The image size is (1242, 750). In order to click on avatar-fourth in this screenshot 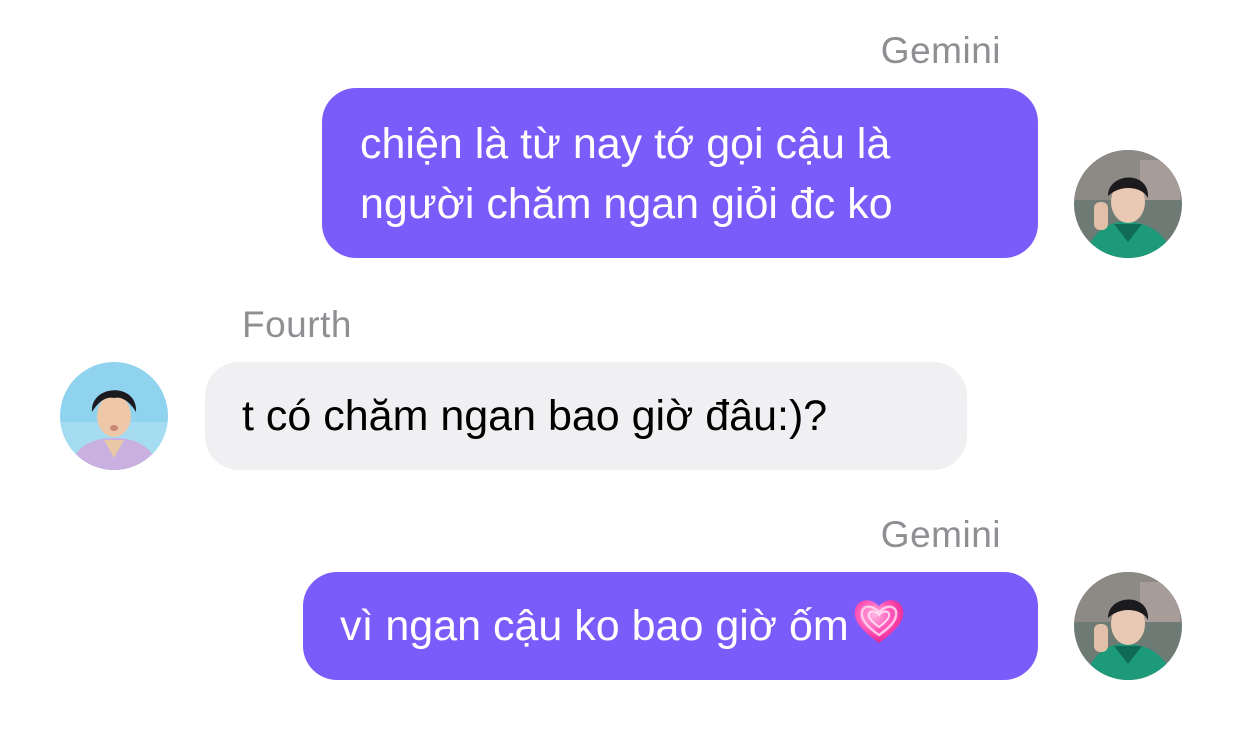, I will do `click(114, 416)`.